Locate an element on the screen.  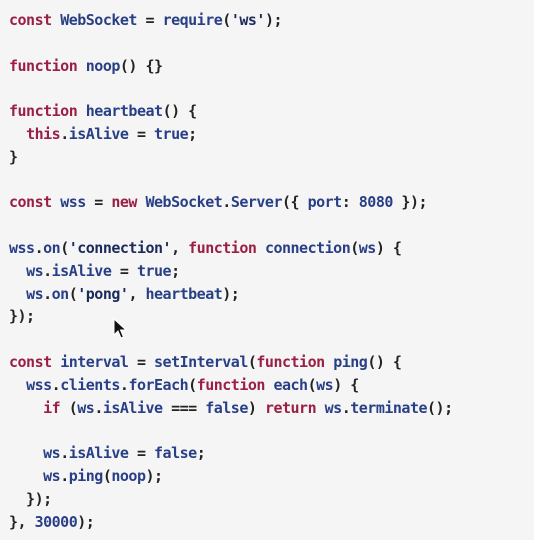
code-line: } is located at coordinates (231, 157).